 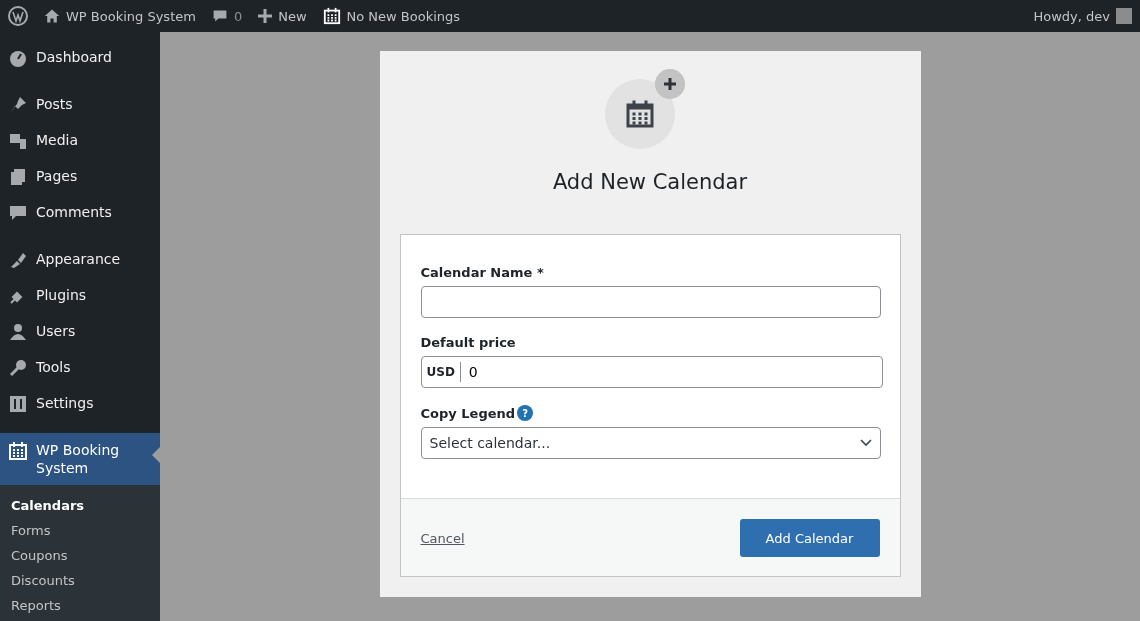 What do you see at coordinates (43, 580) in the screenshot?
I see `submenu-item: Discounts` at bounding box center [43, 580].